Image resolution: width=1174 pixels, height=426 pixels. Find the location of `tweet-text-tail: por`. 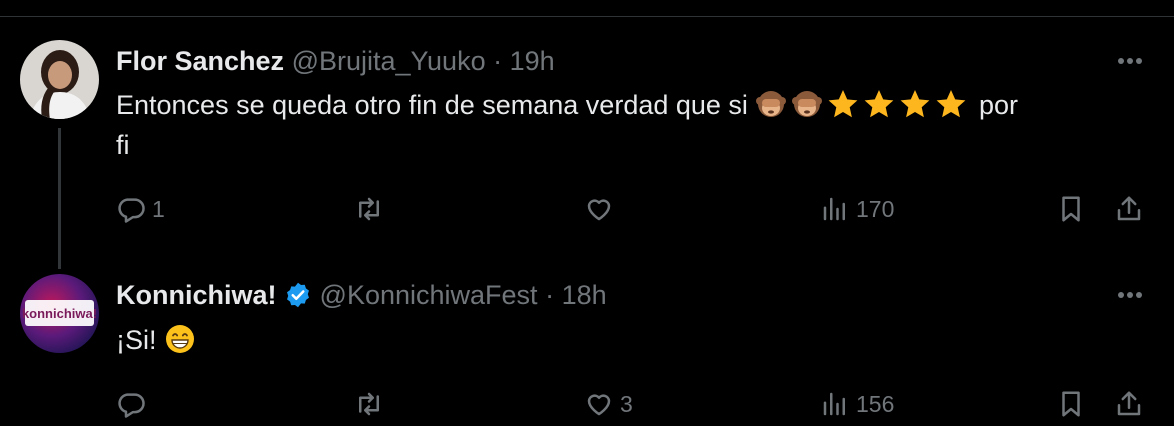

tweet-text-tail: por is located at coordinates (998, 105).